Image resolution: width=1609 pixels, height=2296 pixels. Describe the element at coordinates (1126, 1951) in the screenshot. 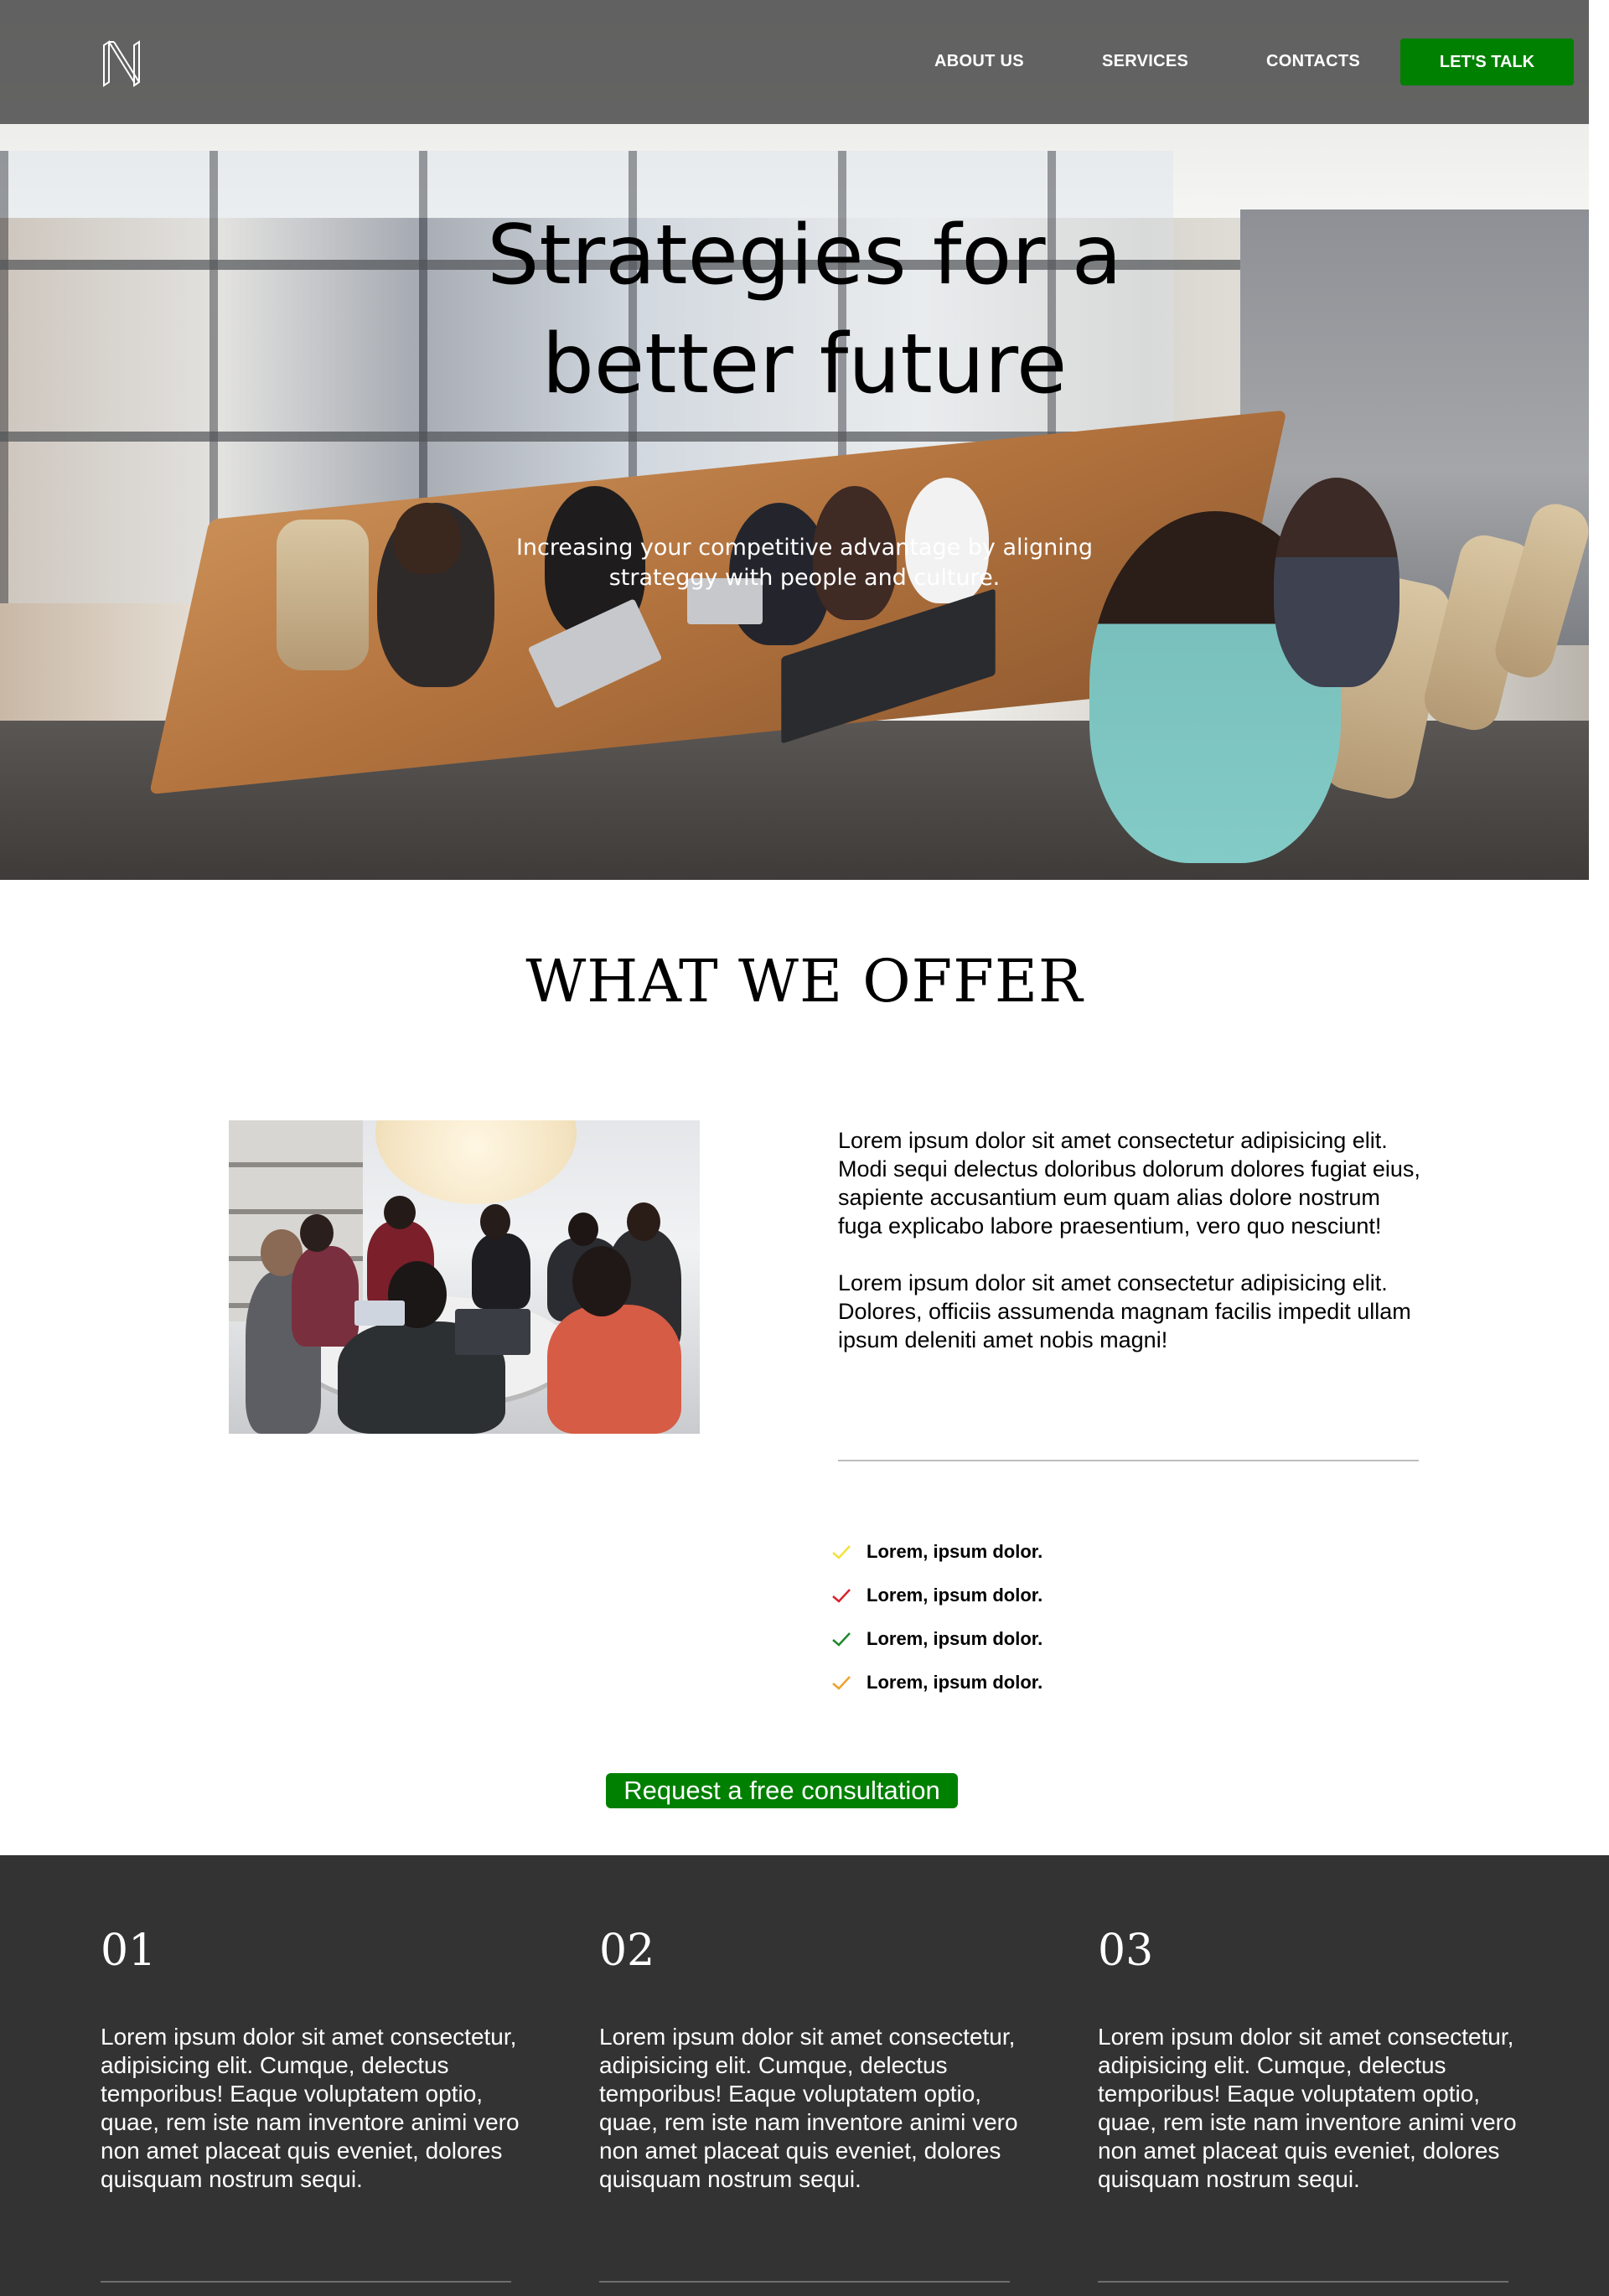

I see `feature-number: 03` at that location.